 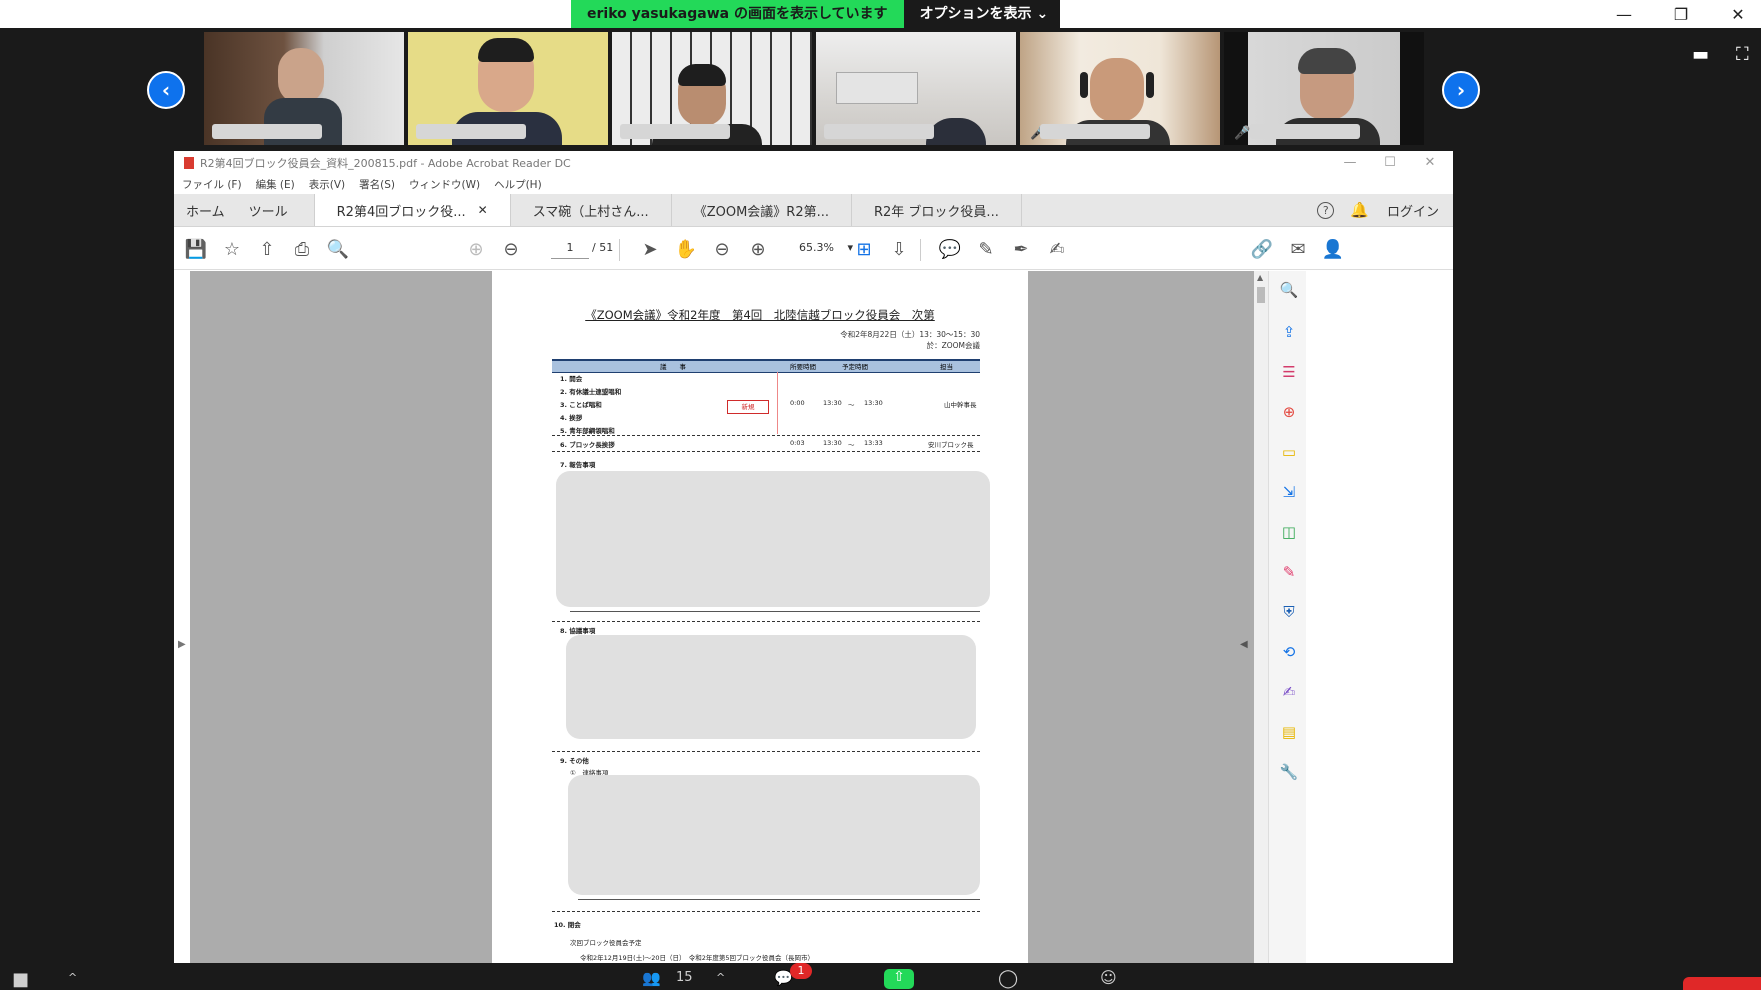 I want to click on view-options-button: オプションを表示 ⌄, so click(x=982, y=14).